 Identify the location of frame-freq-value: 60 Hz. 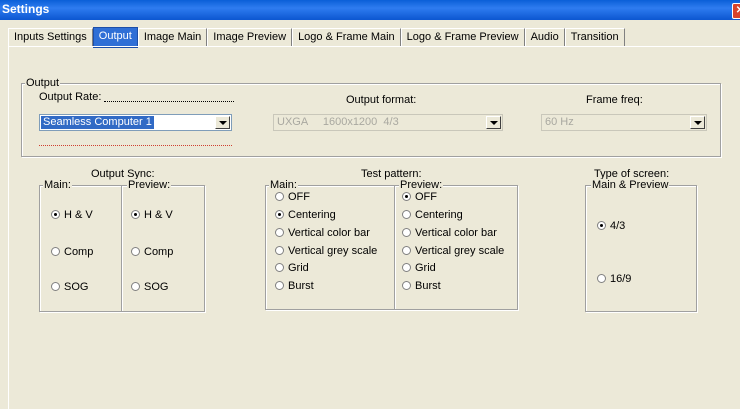
(559, 122).